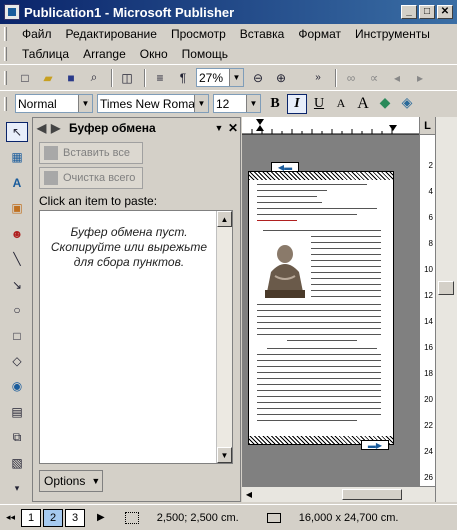 The image size is (457, 530). I want to click on next-page-arrow-icon: ▬▶, so click(375, 445).